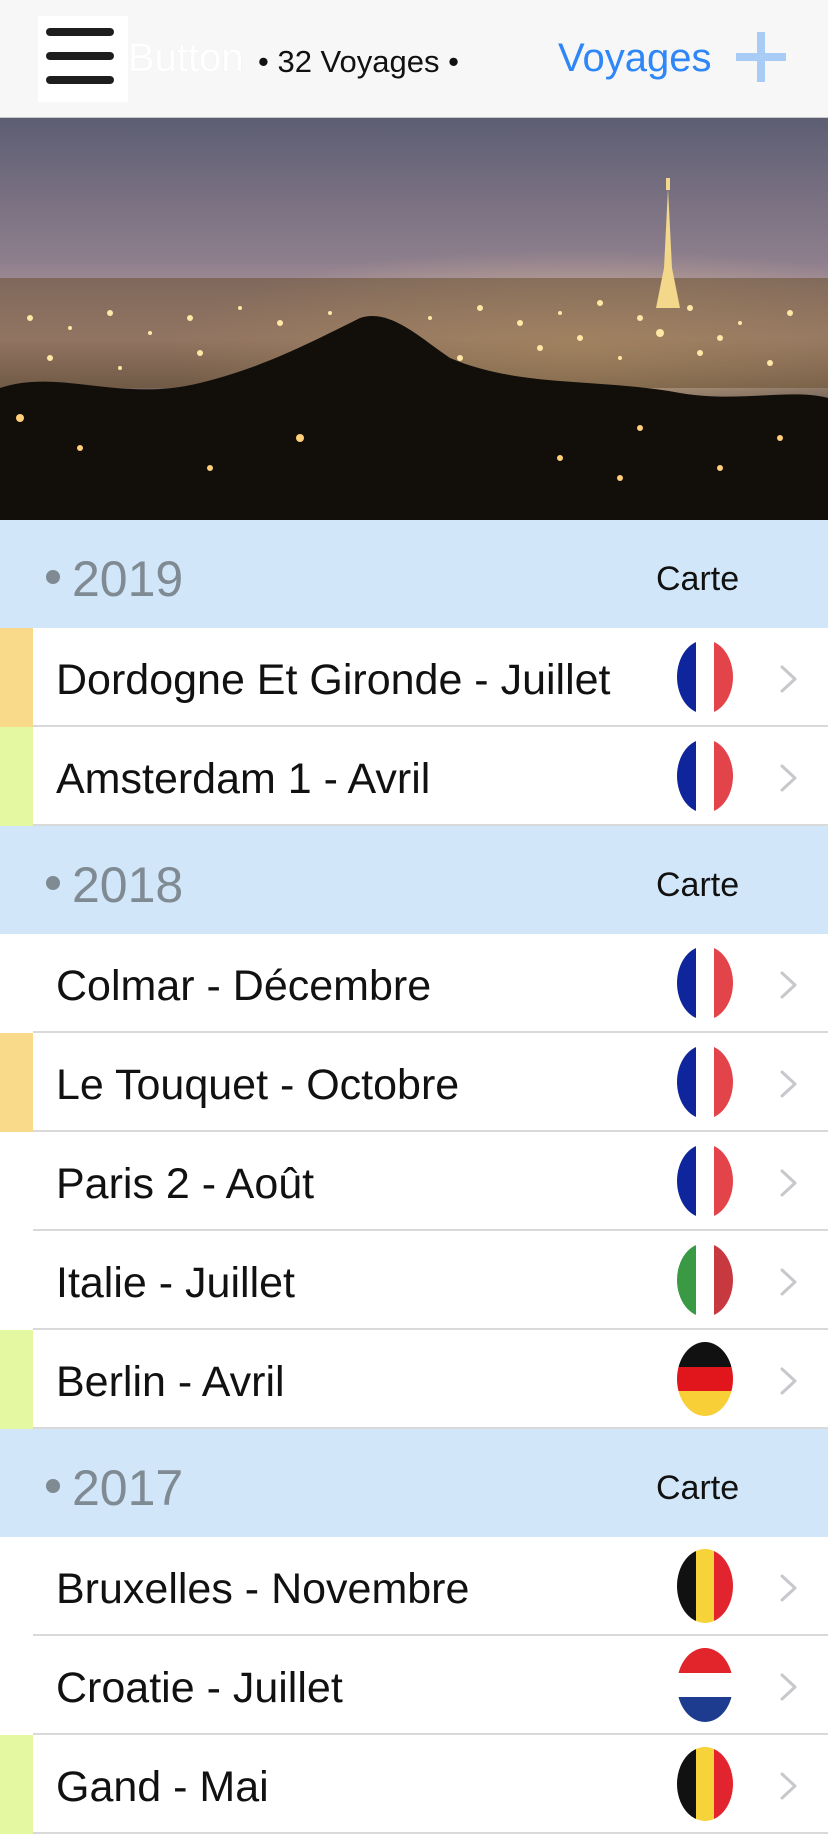 The width and height of the screenshot is (828, 1834). I want to click on placeholder-button: Button, so click(186, 58).